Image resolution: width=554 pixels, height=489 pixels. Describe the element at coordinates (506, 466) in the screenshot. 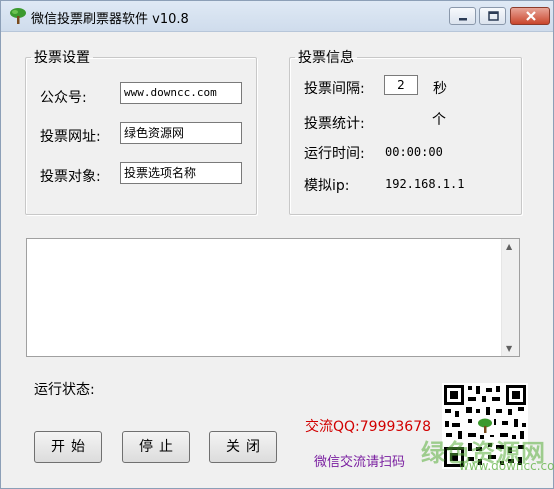

I see `watermark-url: www.downcc.com` at that location.